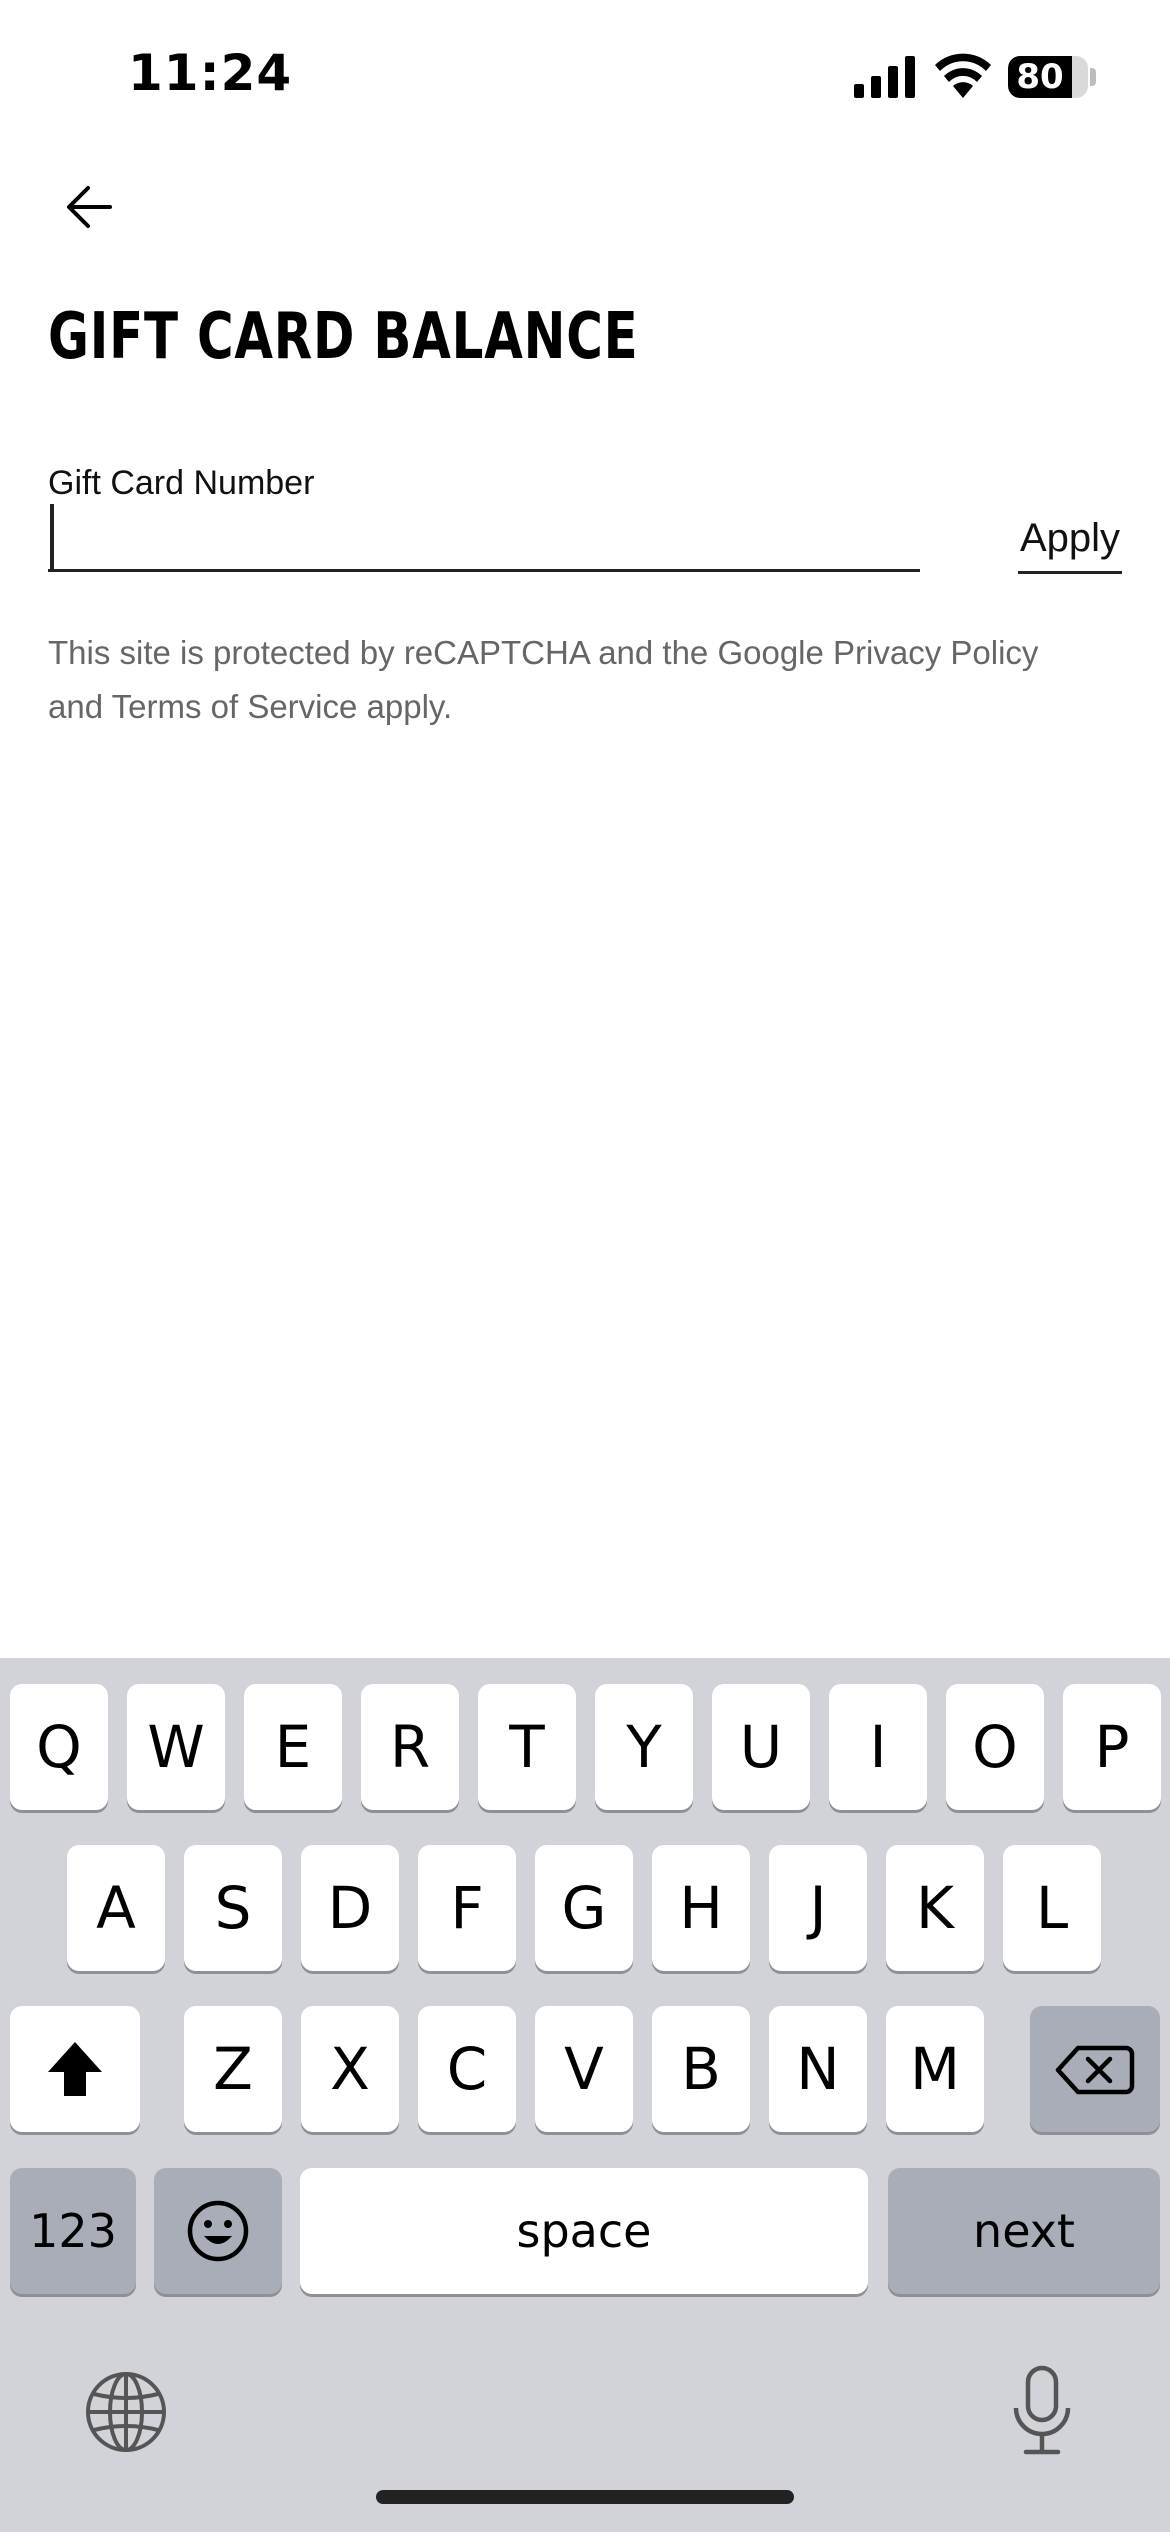 The image size is (1170, 2532). I want to click on key-label: D, so click(350, 1908).